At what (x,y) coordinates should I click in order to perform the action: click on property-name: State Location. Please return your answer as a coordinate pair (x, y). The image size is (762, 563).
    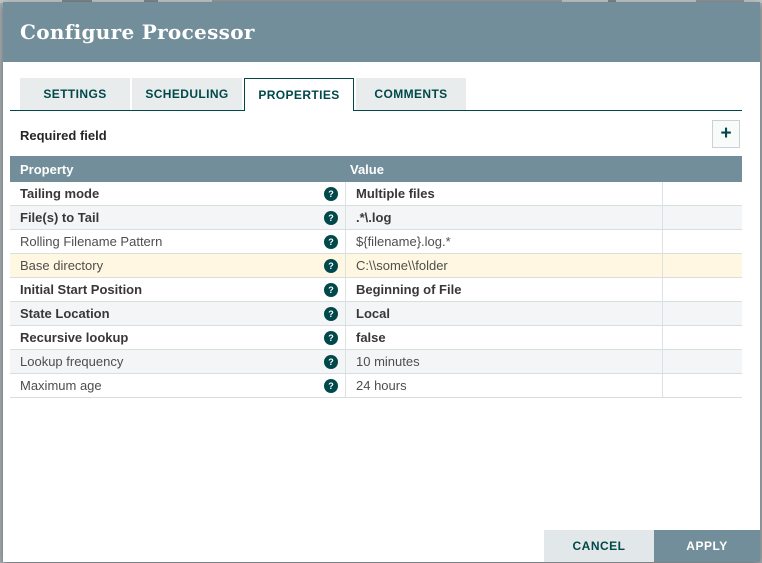
    Looking at the image, I should click on (65, 313).